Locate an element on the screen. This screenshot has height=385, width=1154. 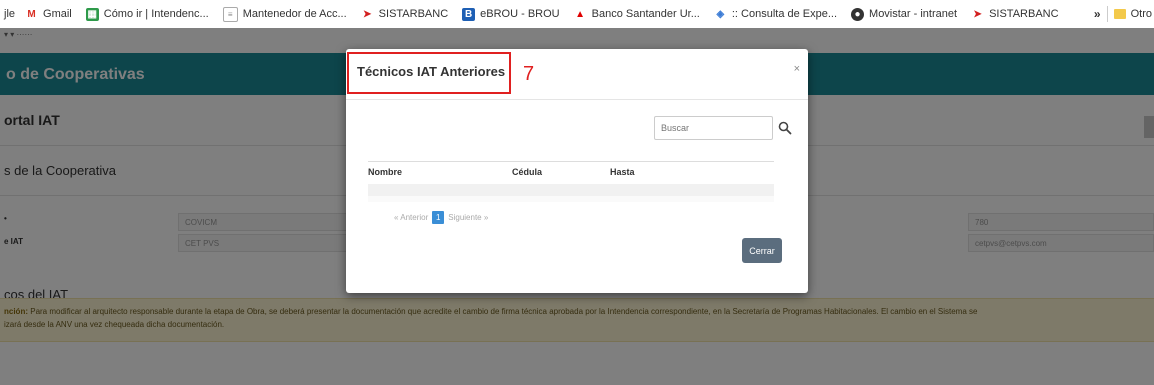
bookmark-gmail: M Gmail is located at coordinates (48, 14).